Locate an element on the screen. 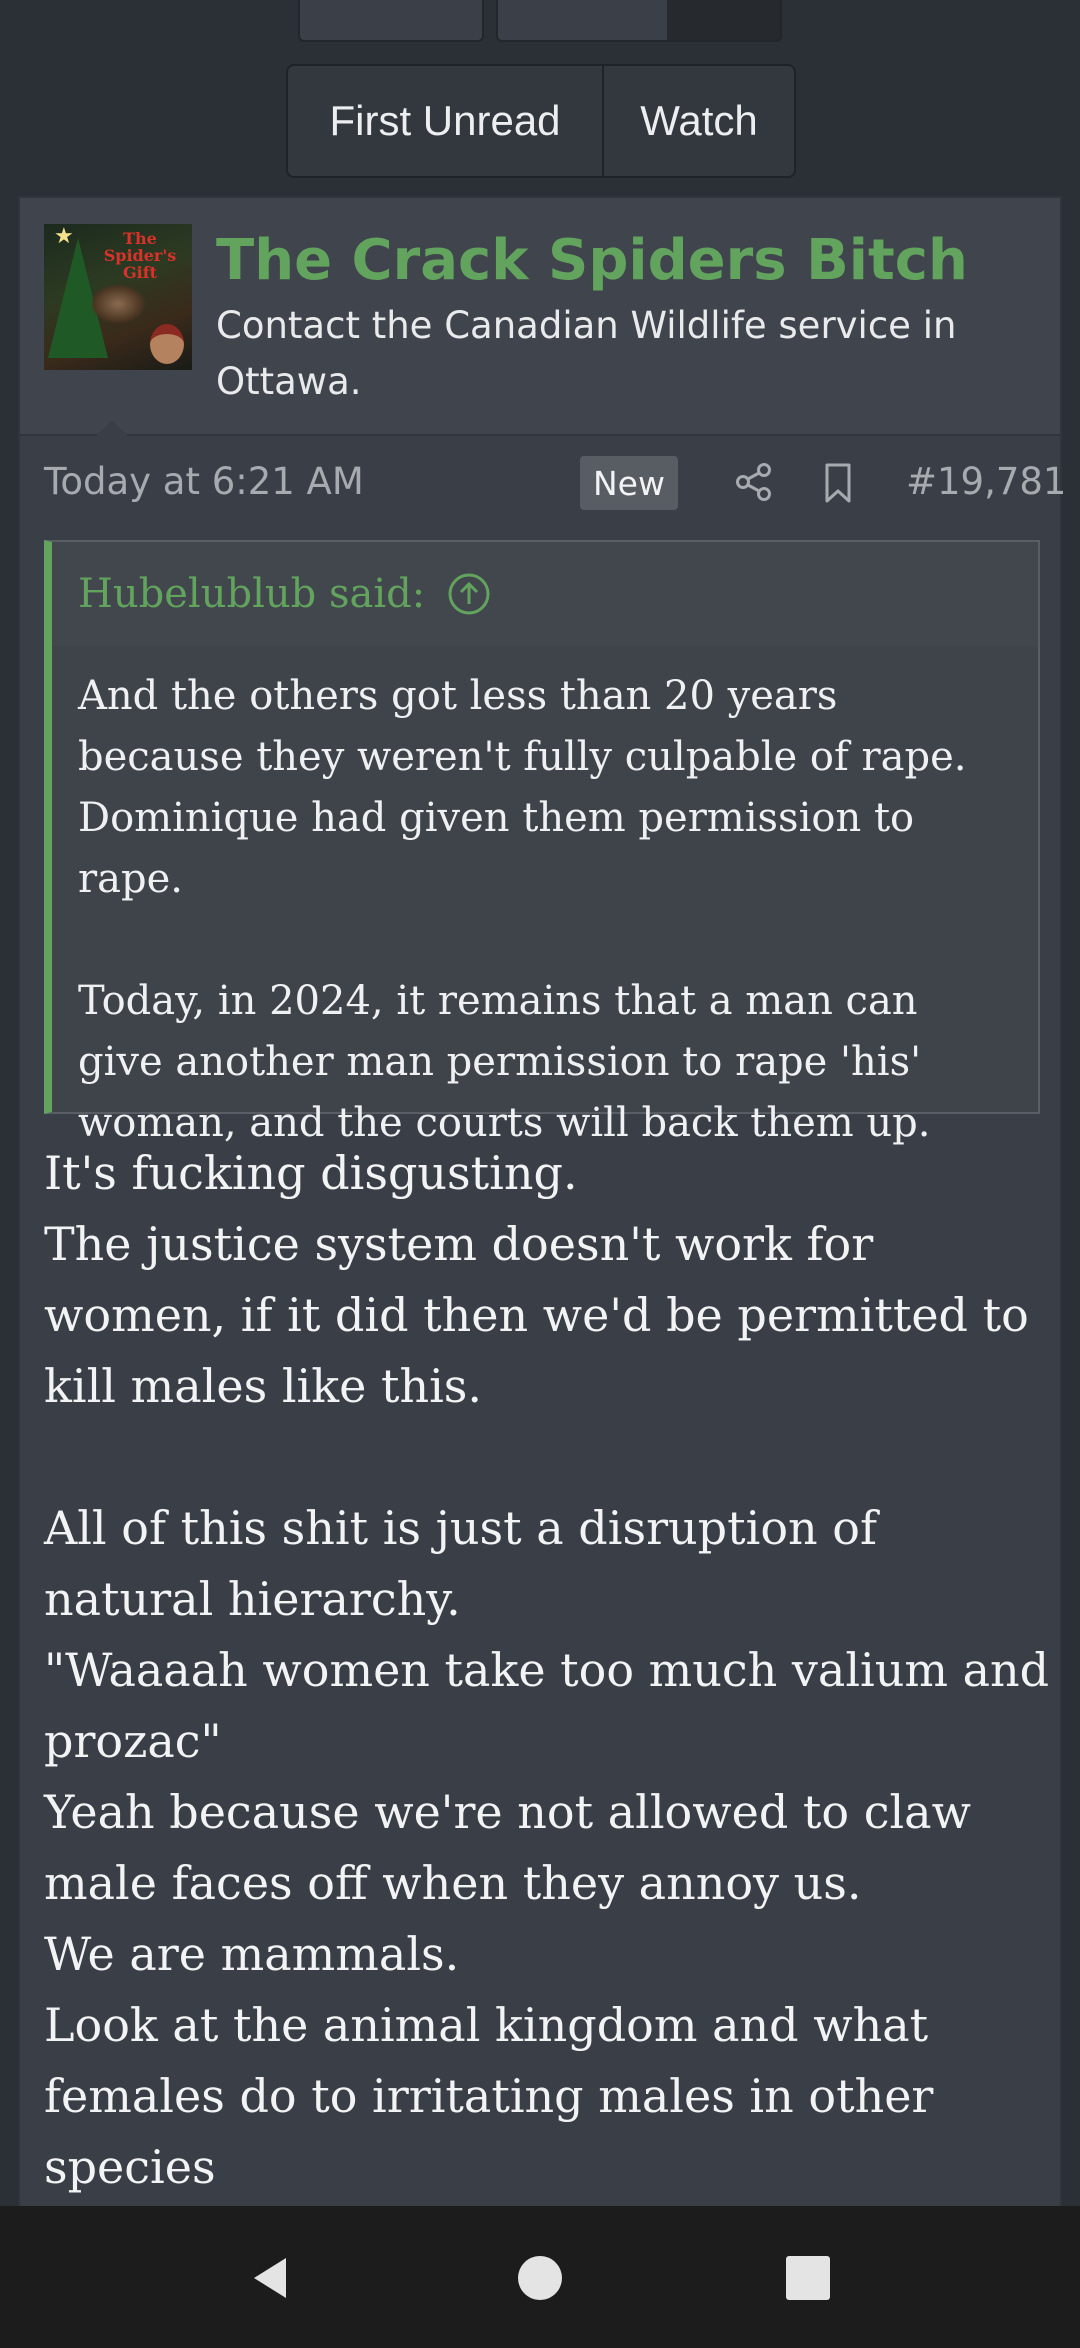 The height and width of the screenshot is (2348, 1080). post-meta: Today at 6:21 AM New #19,781 is located at coordinates (555, 484).